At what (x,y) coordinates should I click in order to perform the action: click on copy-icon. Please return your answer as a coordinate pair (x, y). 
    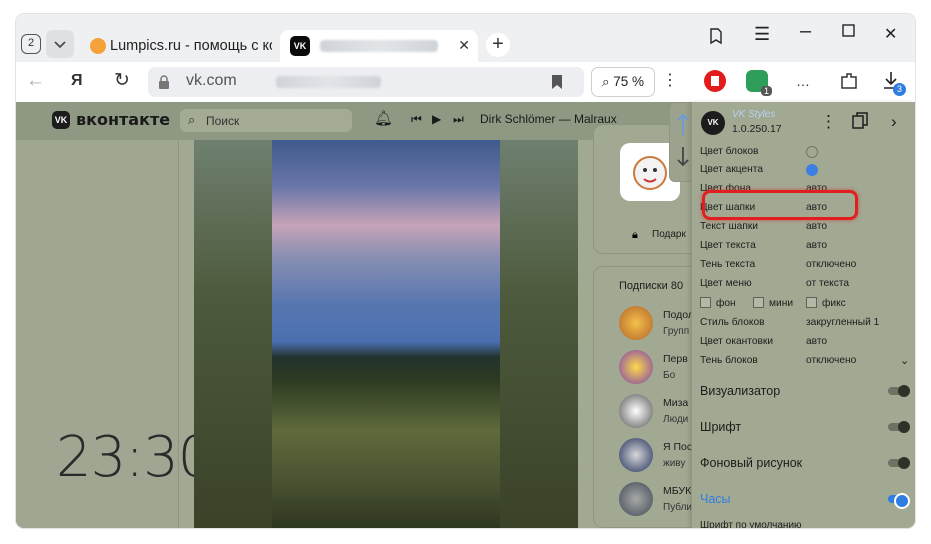
    Looking at the image, I should click on (860, 123).